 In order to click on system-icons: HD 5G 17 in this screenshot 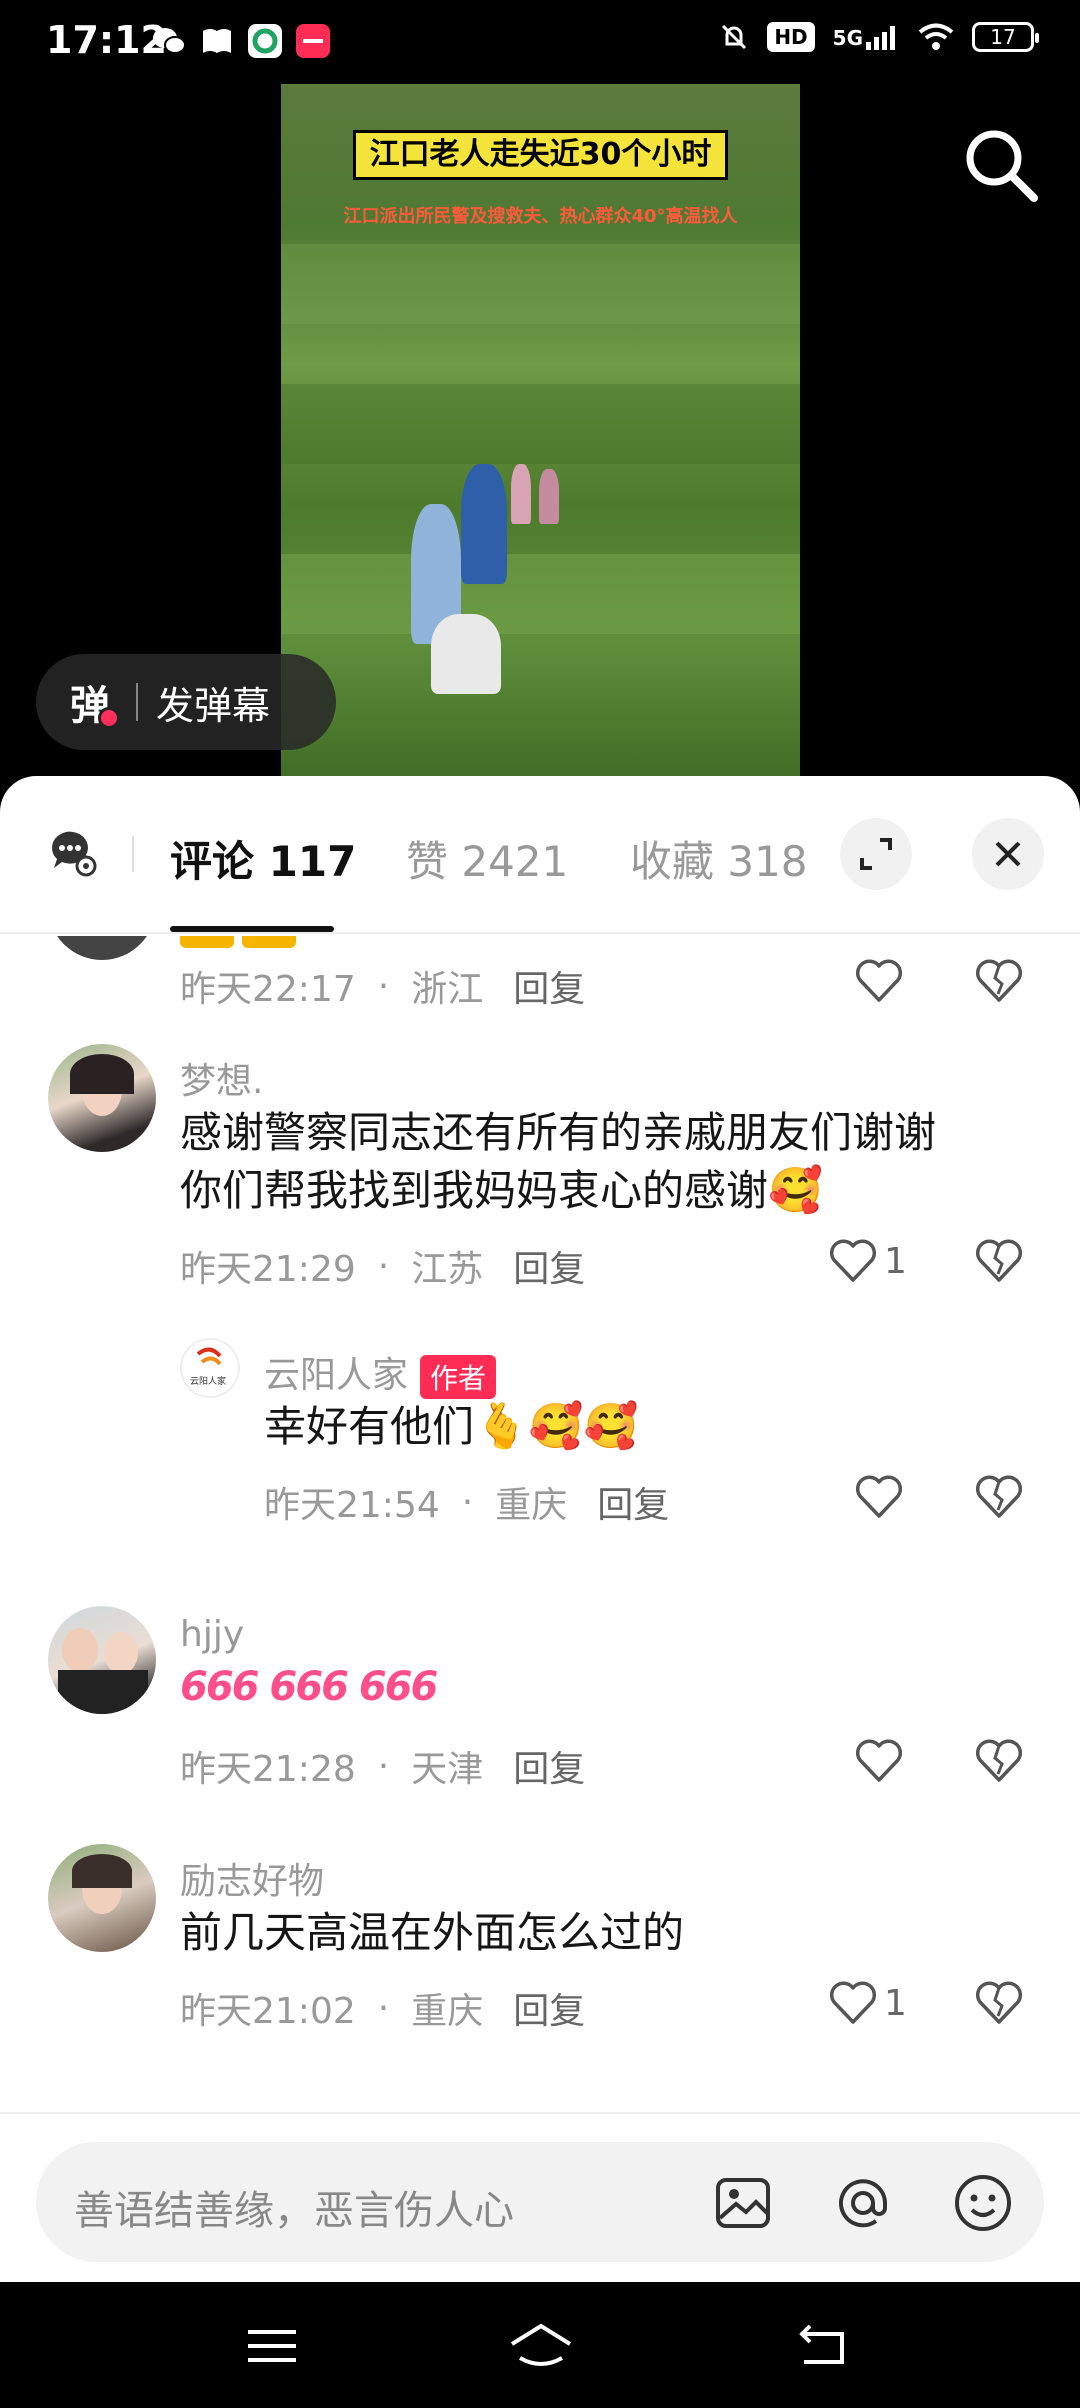, I will do `click(879, 37)`.